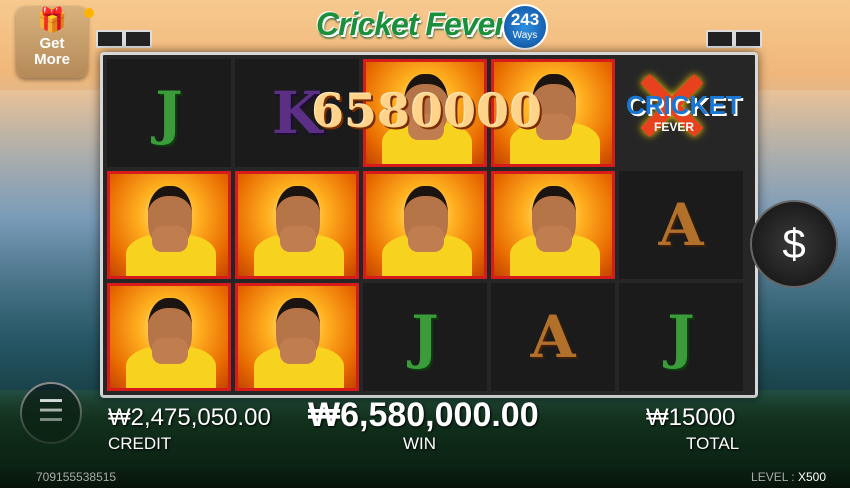 Image resolution: width=850 pixels, height=488 pixels. I want to click on total-bet-label: TOTAL, so click(713, 443).